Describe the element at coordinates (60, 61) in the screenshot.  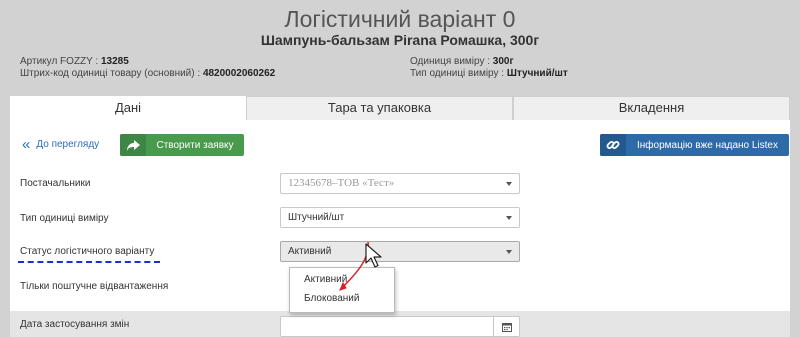
I see `article-label: Артикул FOZZY :` at that location.